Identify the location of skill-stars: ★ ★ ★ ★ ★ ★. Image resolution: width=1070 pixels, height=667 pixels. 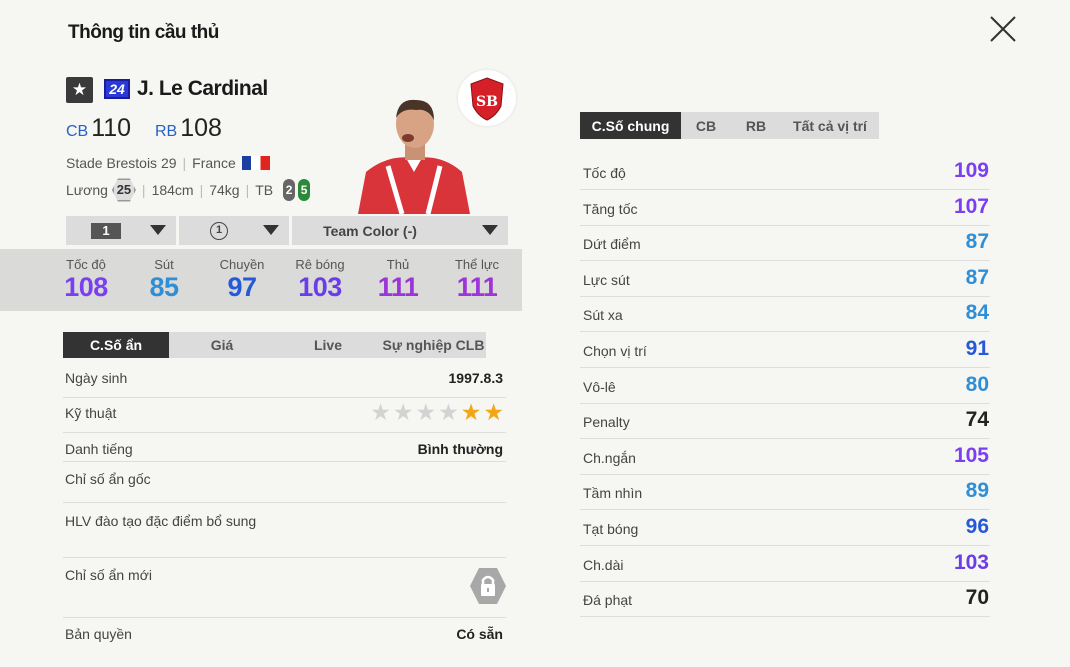
(437, 412).